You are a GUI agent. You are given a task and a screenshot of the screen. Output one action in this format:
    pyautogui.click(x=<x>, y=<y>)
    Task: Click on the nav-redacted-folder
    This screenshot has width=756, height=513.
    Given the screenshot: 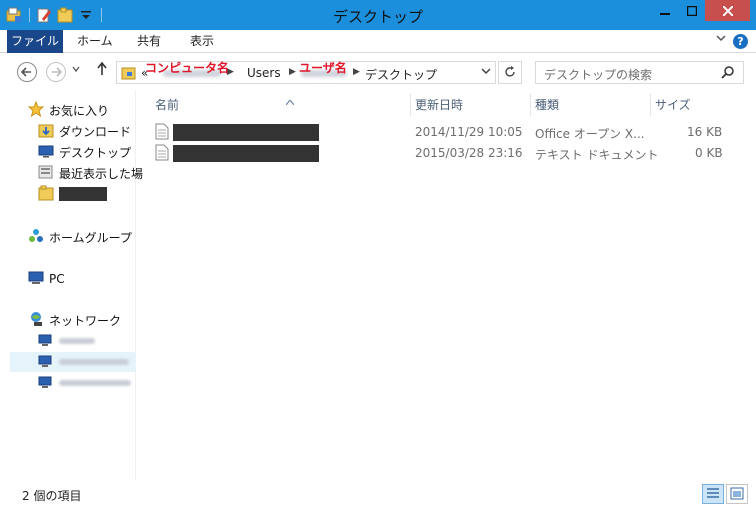 What is the action you would take?
    pyautogui.click(x=72, y=194)
    